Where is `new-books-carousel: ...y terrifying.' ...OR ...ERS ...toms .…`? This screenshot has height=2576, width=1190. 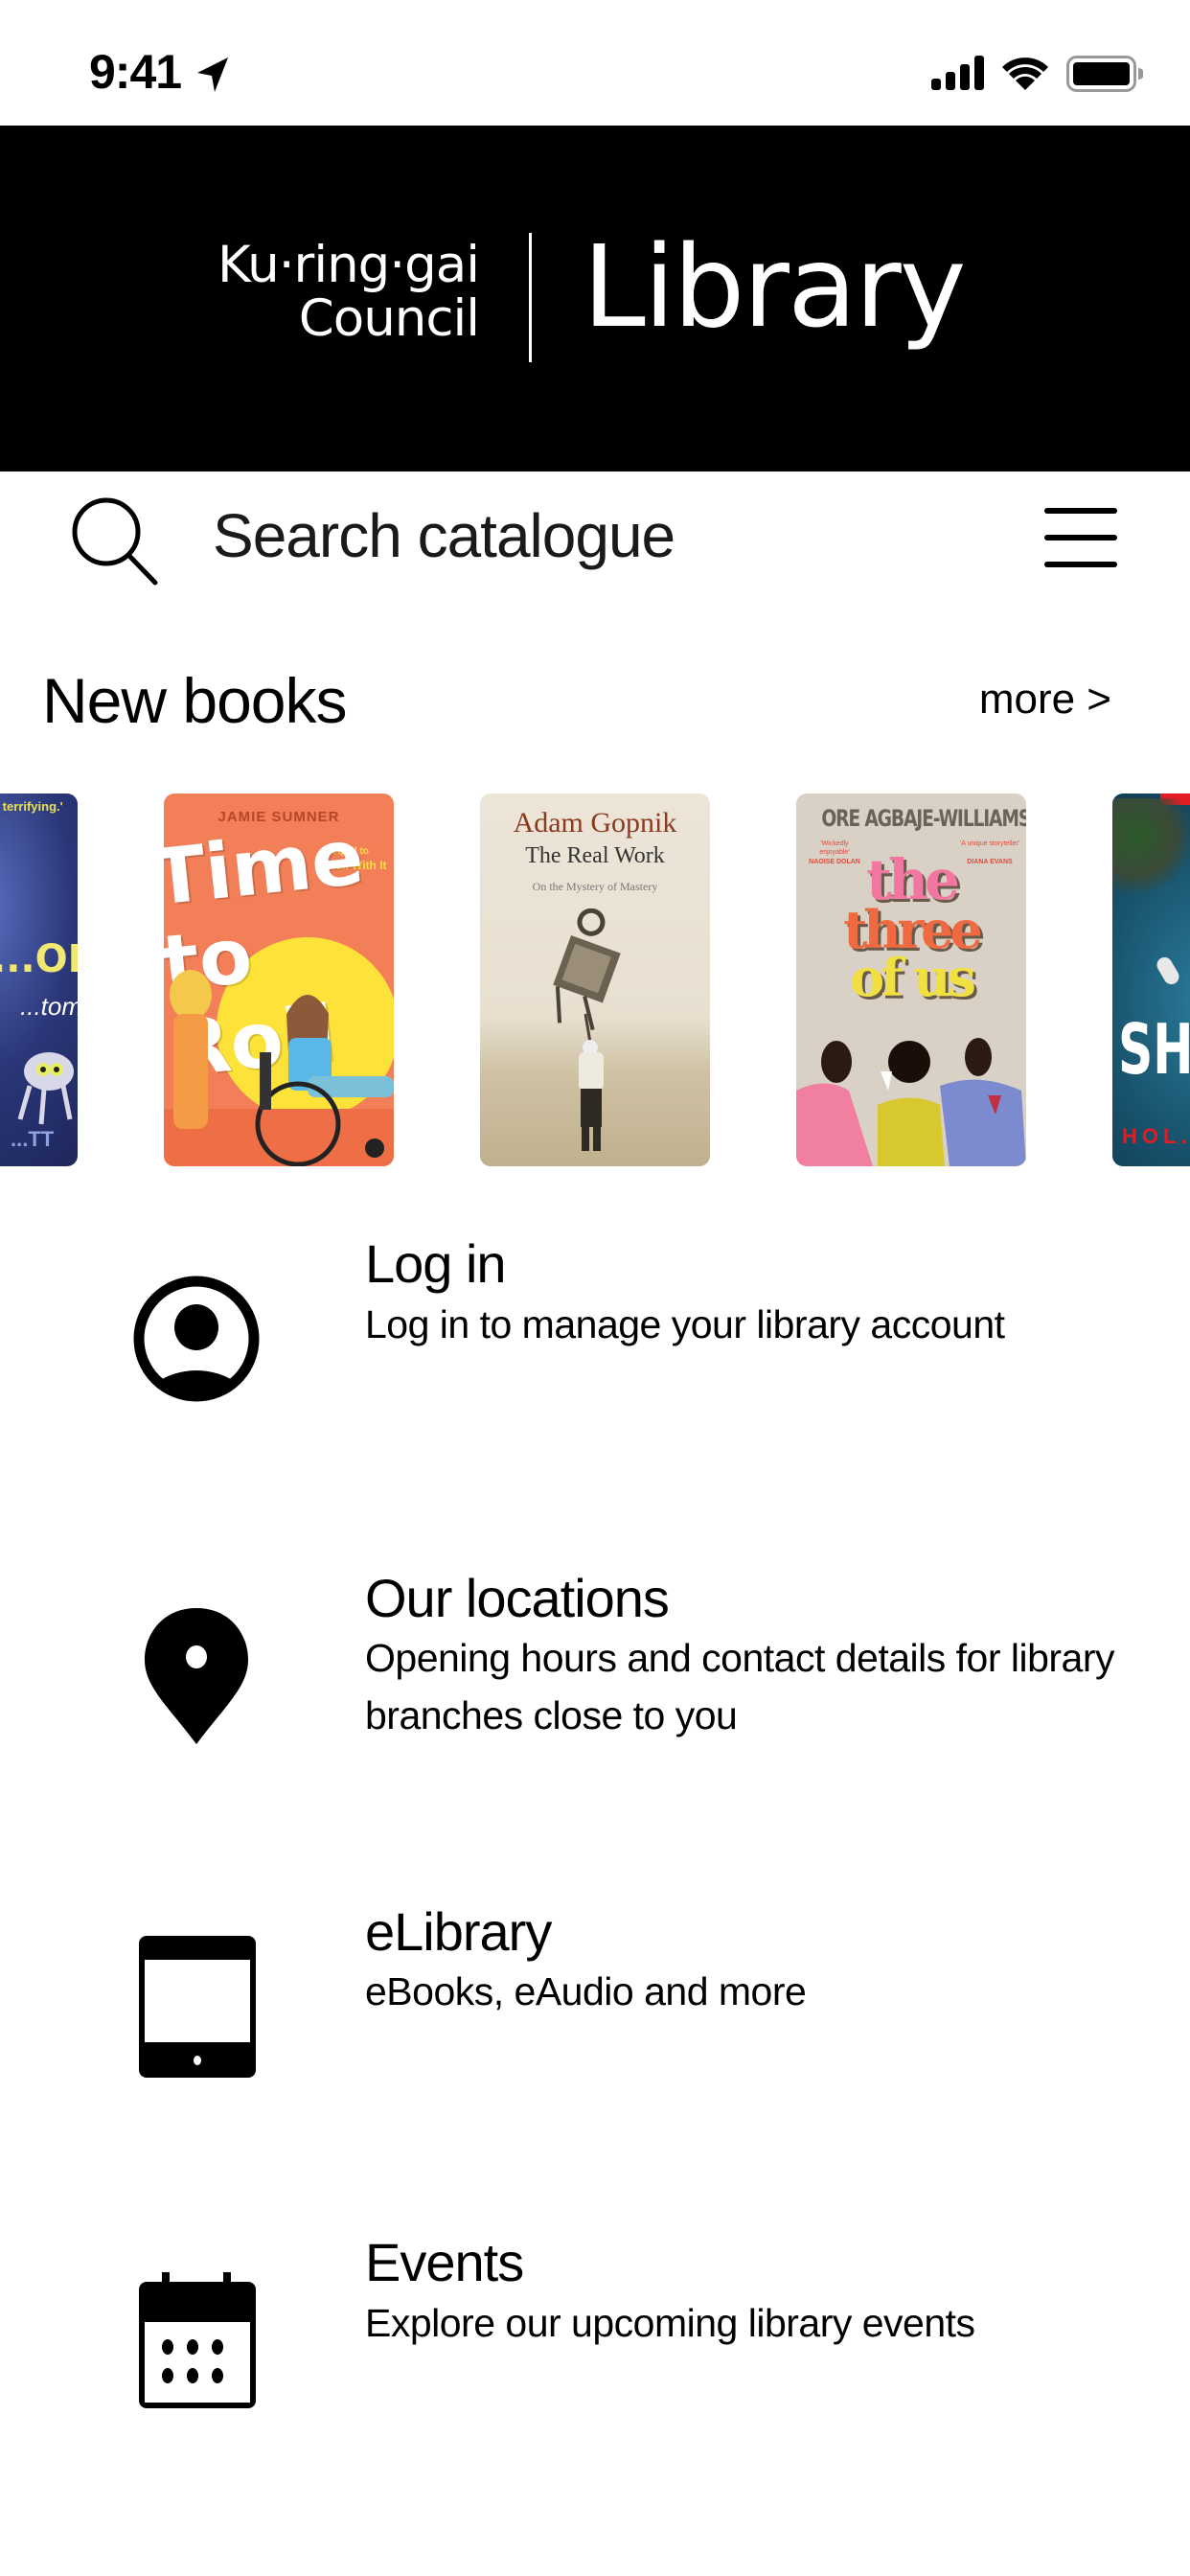 new-books-carousel: ...y terrifying.' ...OR ...ERS ...toms .… is located at coordinates (595, 980).